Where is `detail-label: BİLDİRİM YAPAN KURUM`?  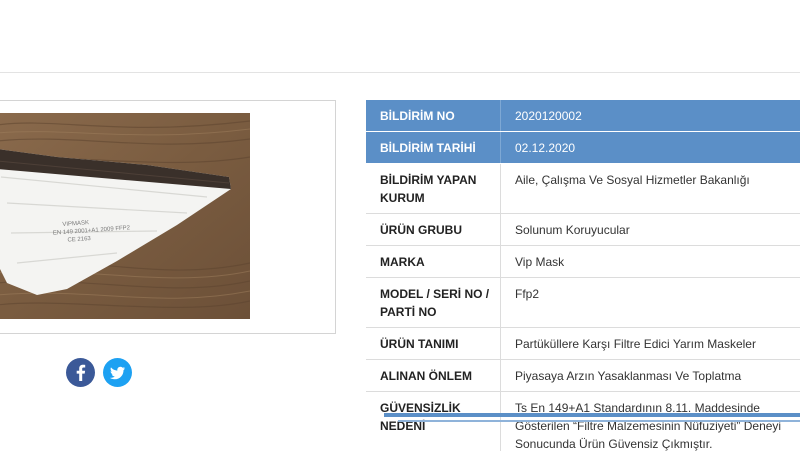 detail-label: BİLDİRİM YAPAN KURUM is located at coordinates (433, 188).